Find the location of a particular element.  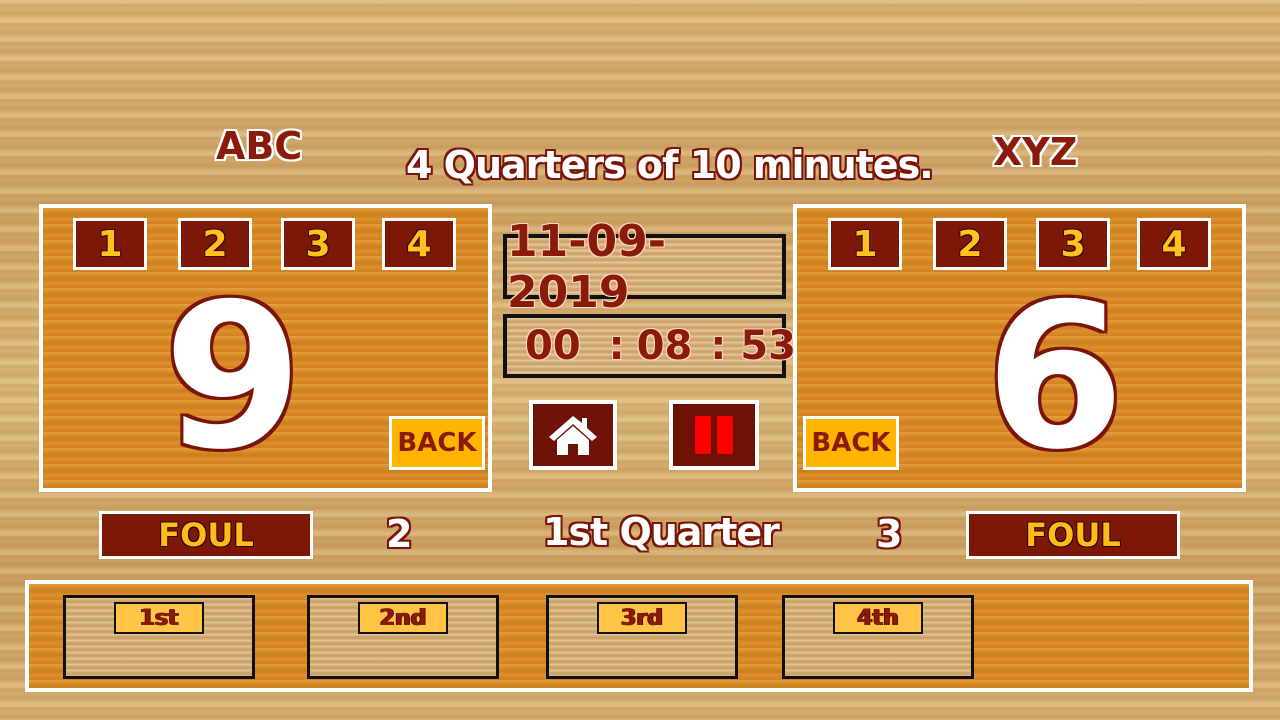

period-slot-2: 2nd is located at coordinates (403, 637).